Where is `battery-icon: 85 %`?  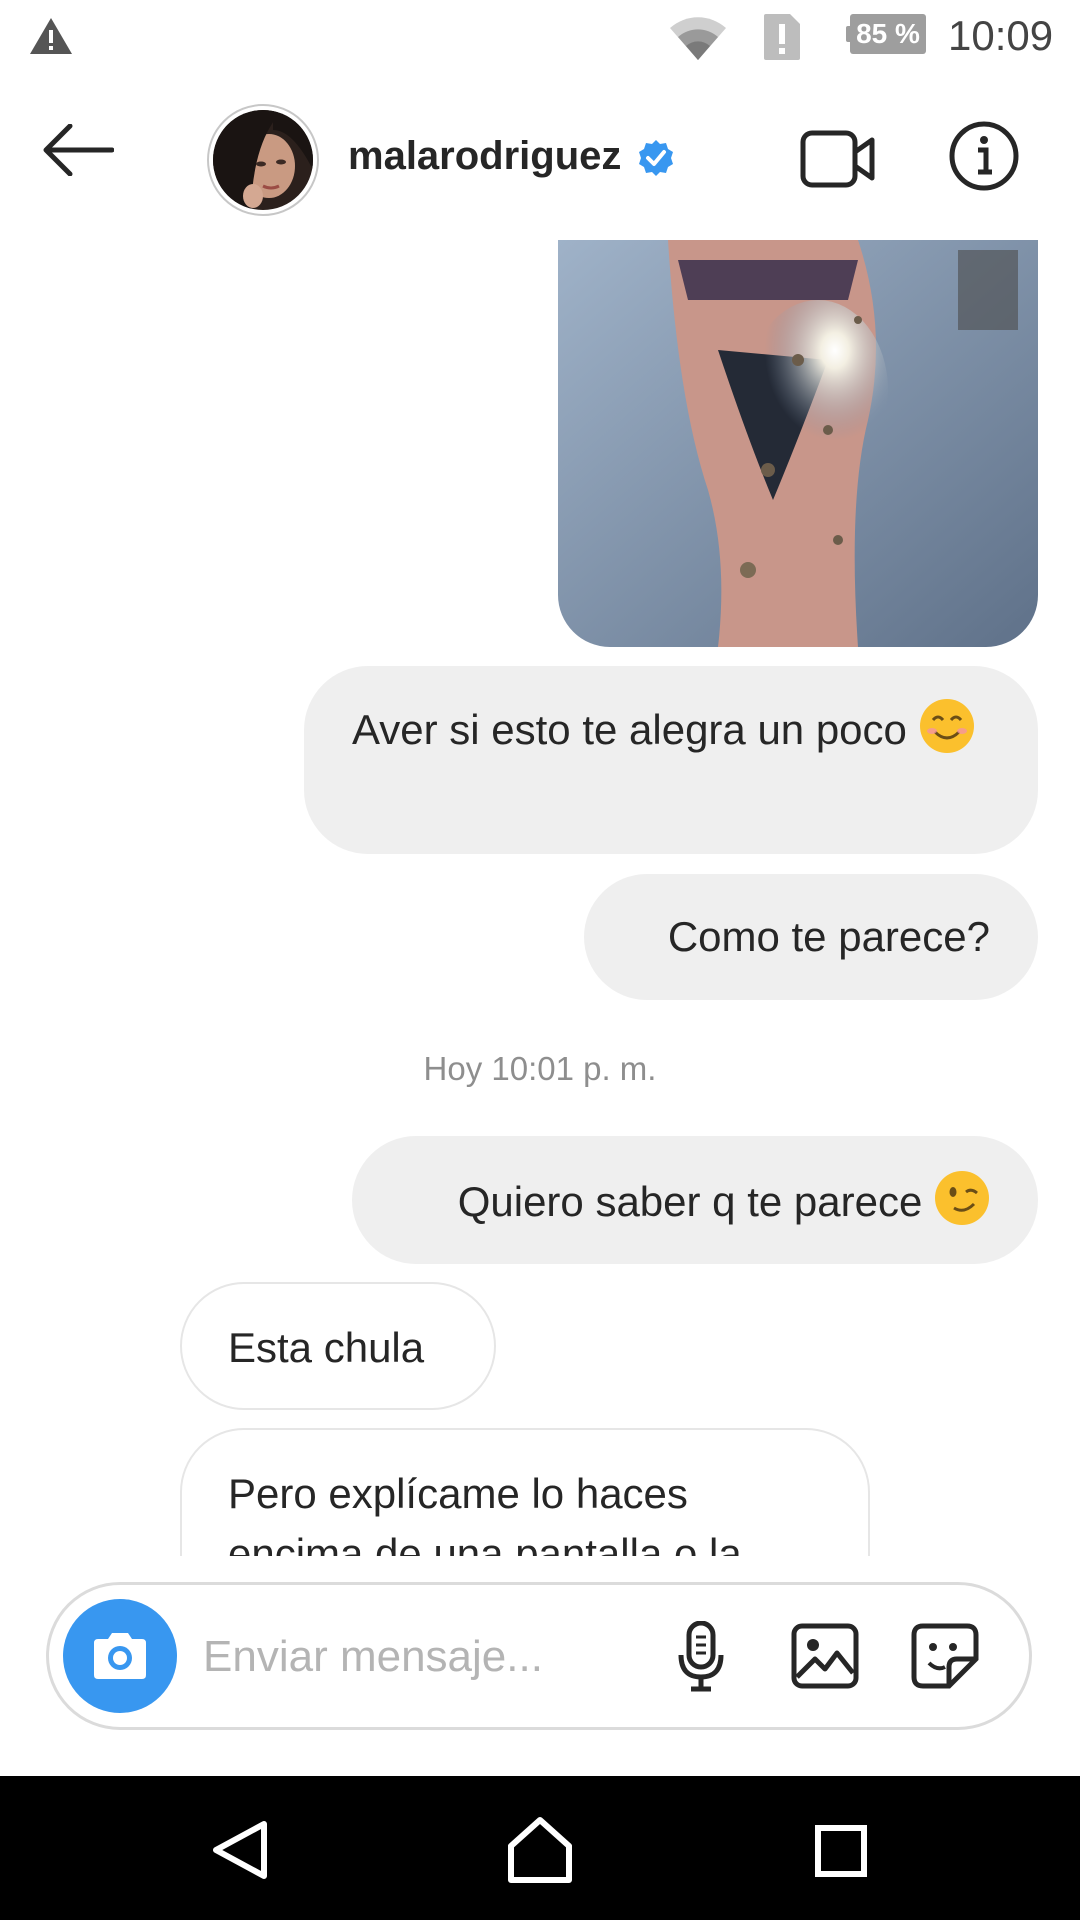
battery-icon: 85 % is located at coordinates (886, 34).